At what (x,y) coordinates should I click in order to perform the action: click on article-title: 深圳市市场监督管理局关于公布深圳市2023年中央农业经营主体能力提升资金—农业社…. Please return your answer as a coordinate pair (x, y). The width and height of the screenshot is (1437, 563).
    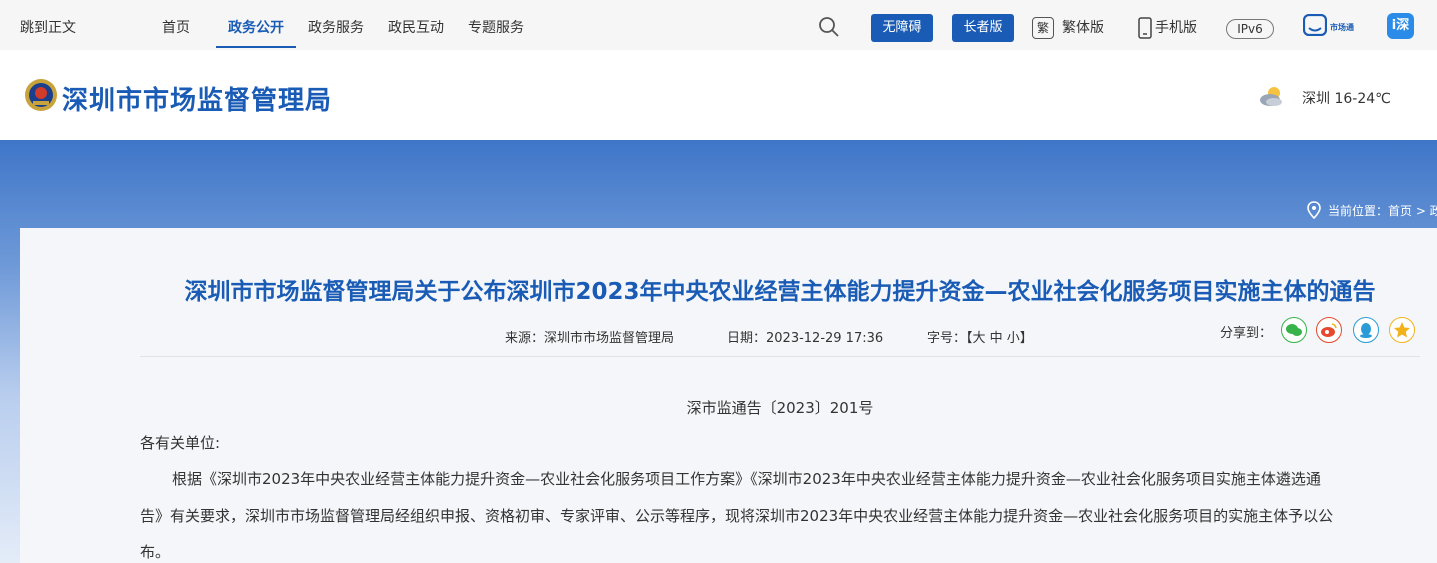
    Looking at the image, I should click on (780, 292).